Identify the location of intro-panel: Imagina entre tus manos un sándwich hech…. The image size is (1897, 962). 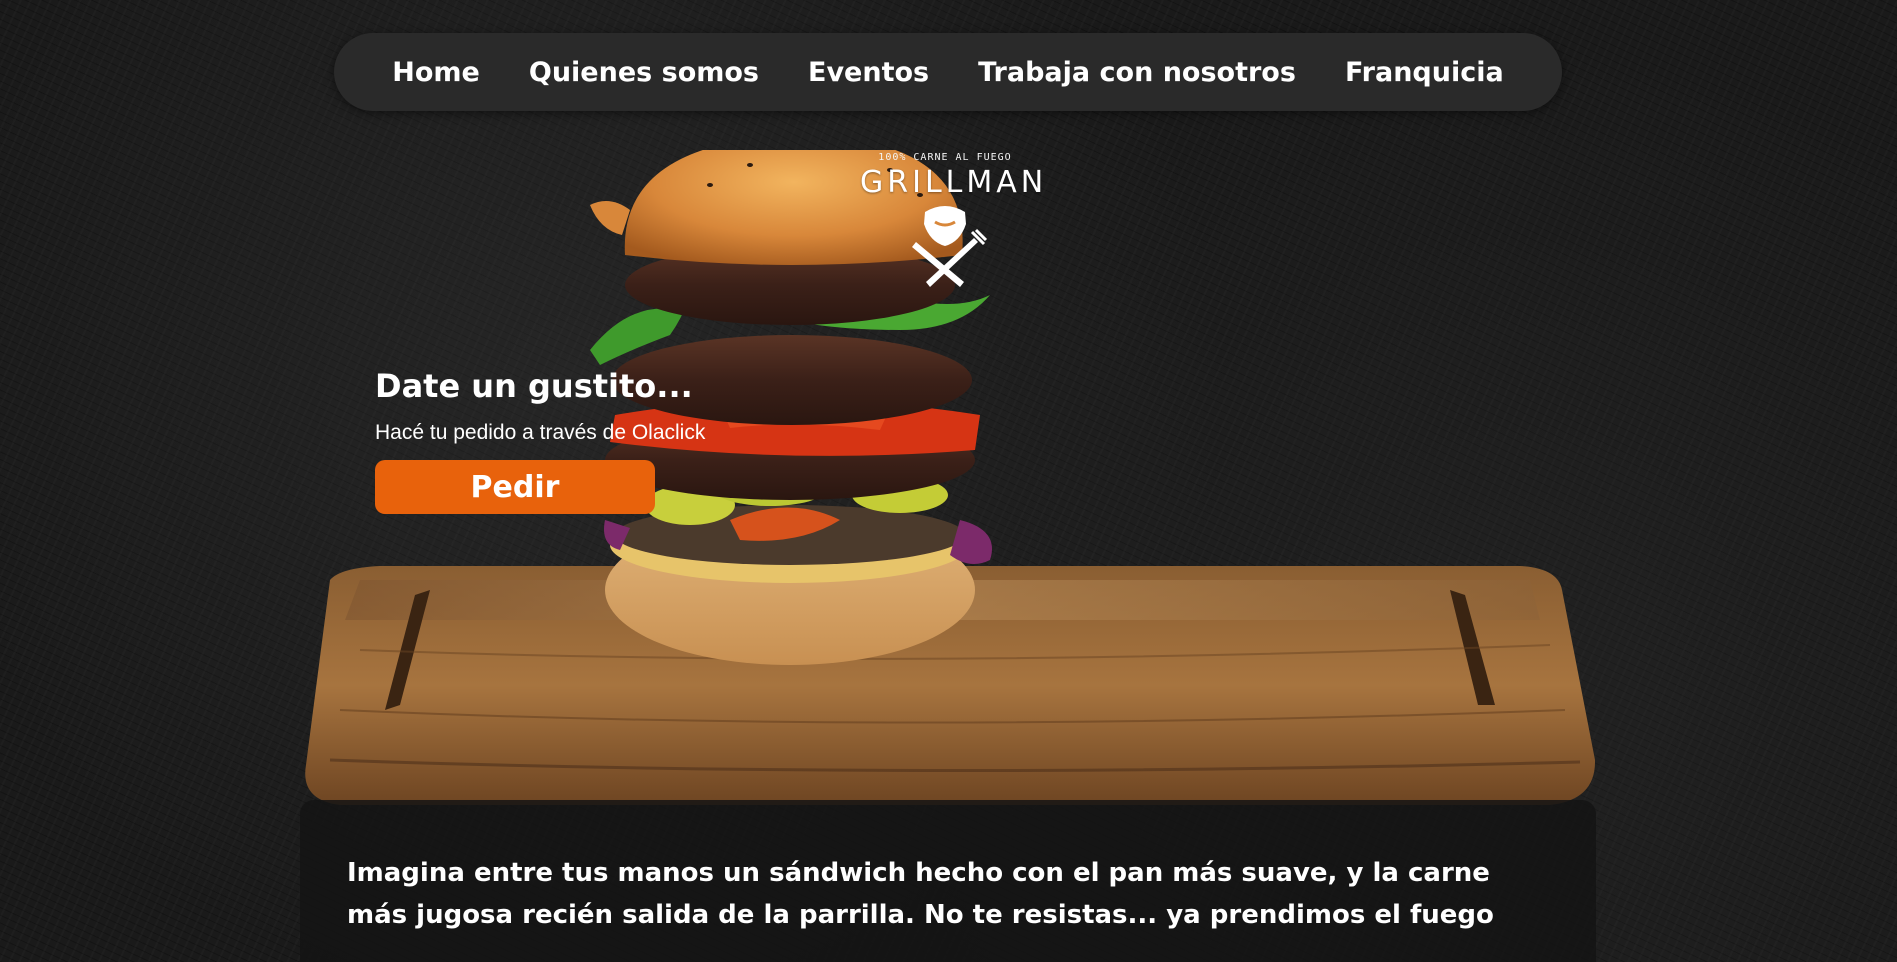
(948, 881).